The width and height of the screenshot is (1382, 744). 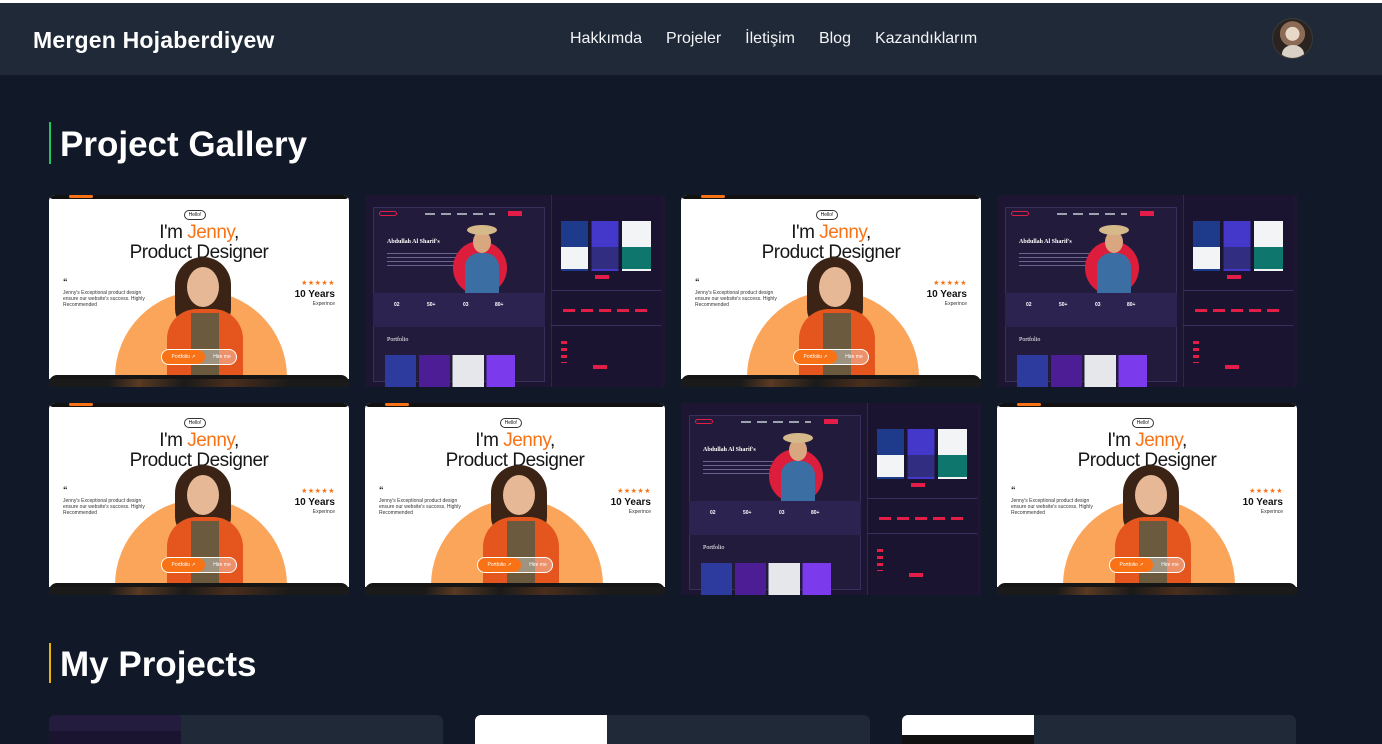 What do you see at coordinates (693, 39) in the screenshot?
I see `nav-link-projeler: Projeler` at bounding box center [693, 39].